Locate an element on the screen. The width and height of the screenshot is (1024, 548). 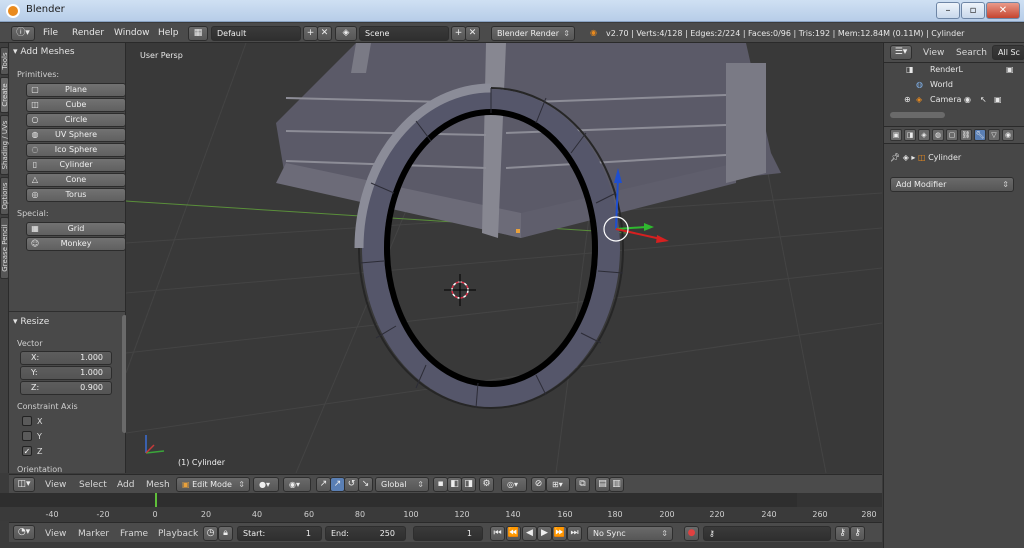
menu-file: File is located at coordinates (50, 33).